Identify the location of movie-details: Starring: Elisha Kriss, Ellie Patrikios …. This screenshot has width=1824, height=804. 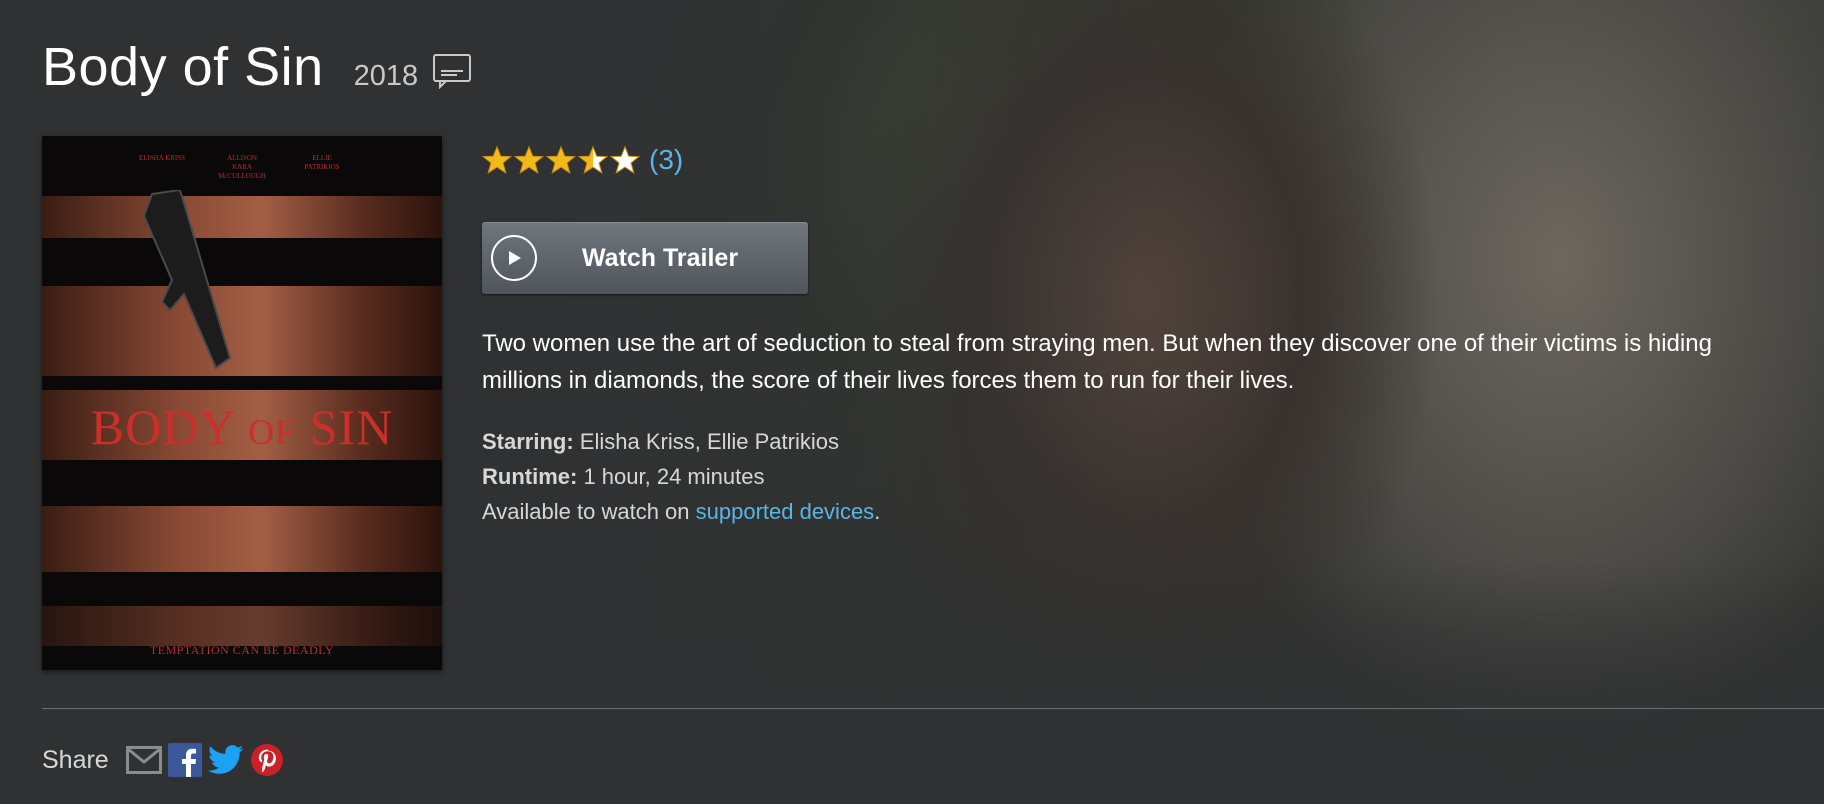
(681, 476).